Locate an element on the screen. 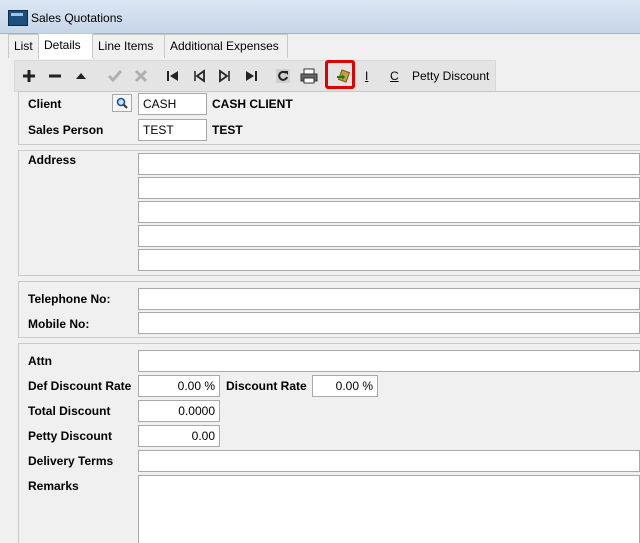  c-button: C is located at coordinates (394, 76).